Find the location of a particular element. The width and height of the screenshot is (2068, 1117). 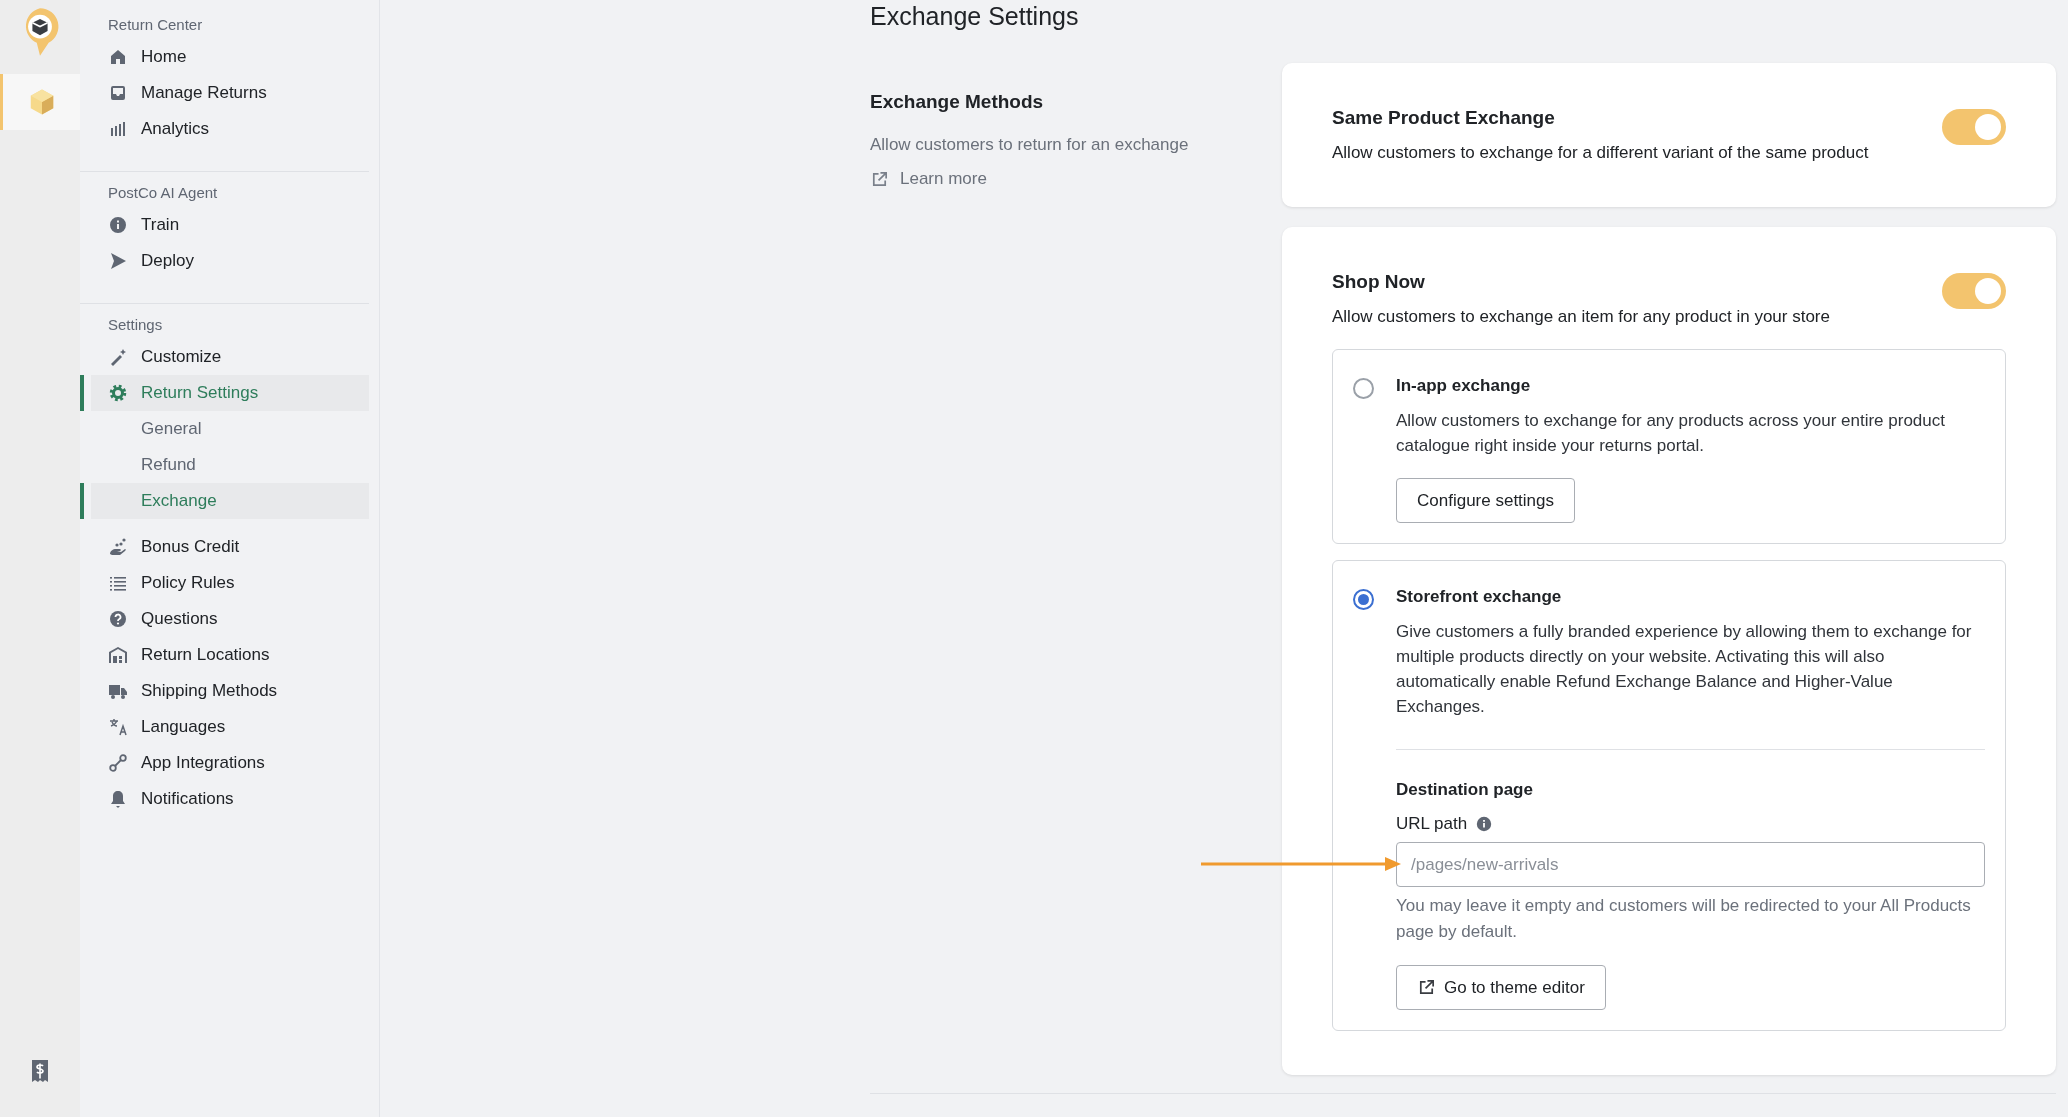

sidebar-item: App Integrations is located at coordinates (224, 763).